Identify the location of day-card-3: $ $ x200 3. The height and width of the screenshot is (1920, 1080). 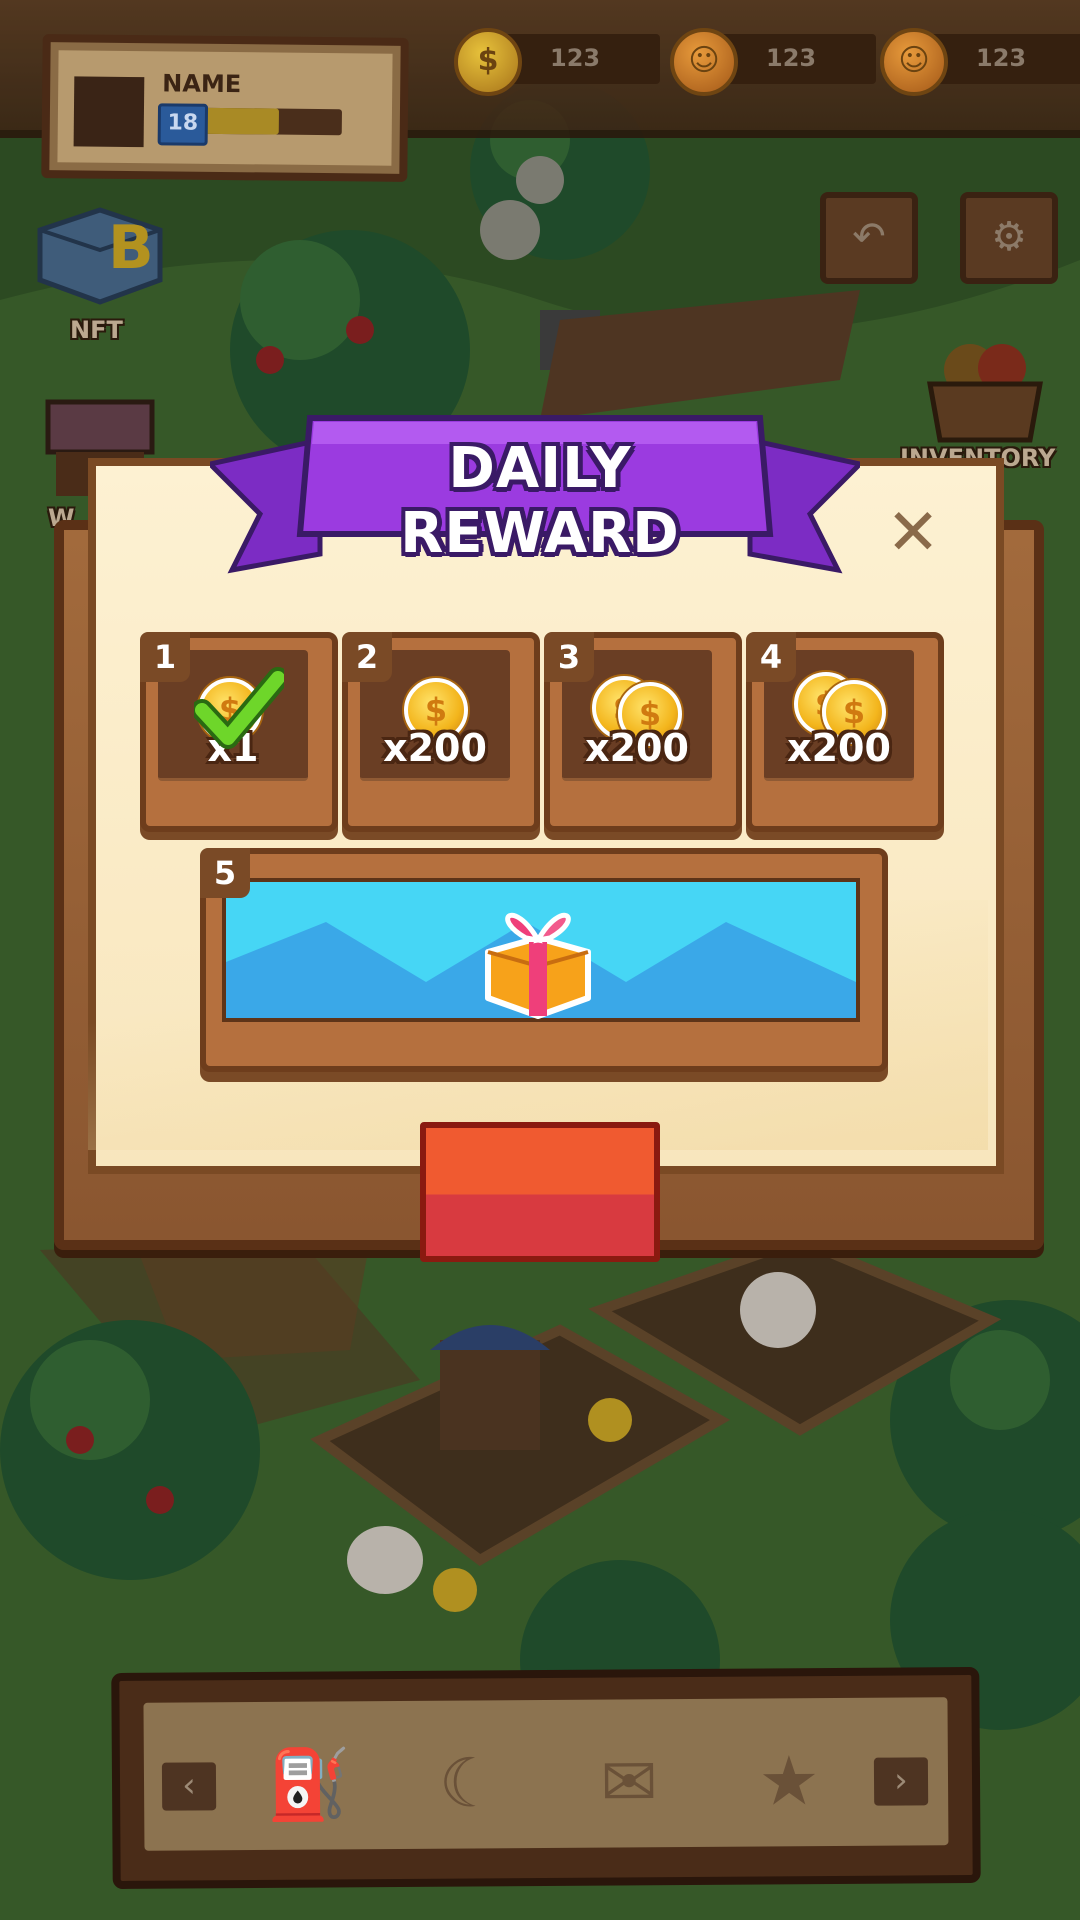
(643, 732).